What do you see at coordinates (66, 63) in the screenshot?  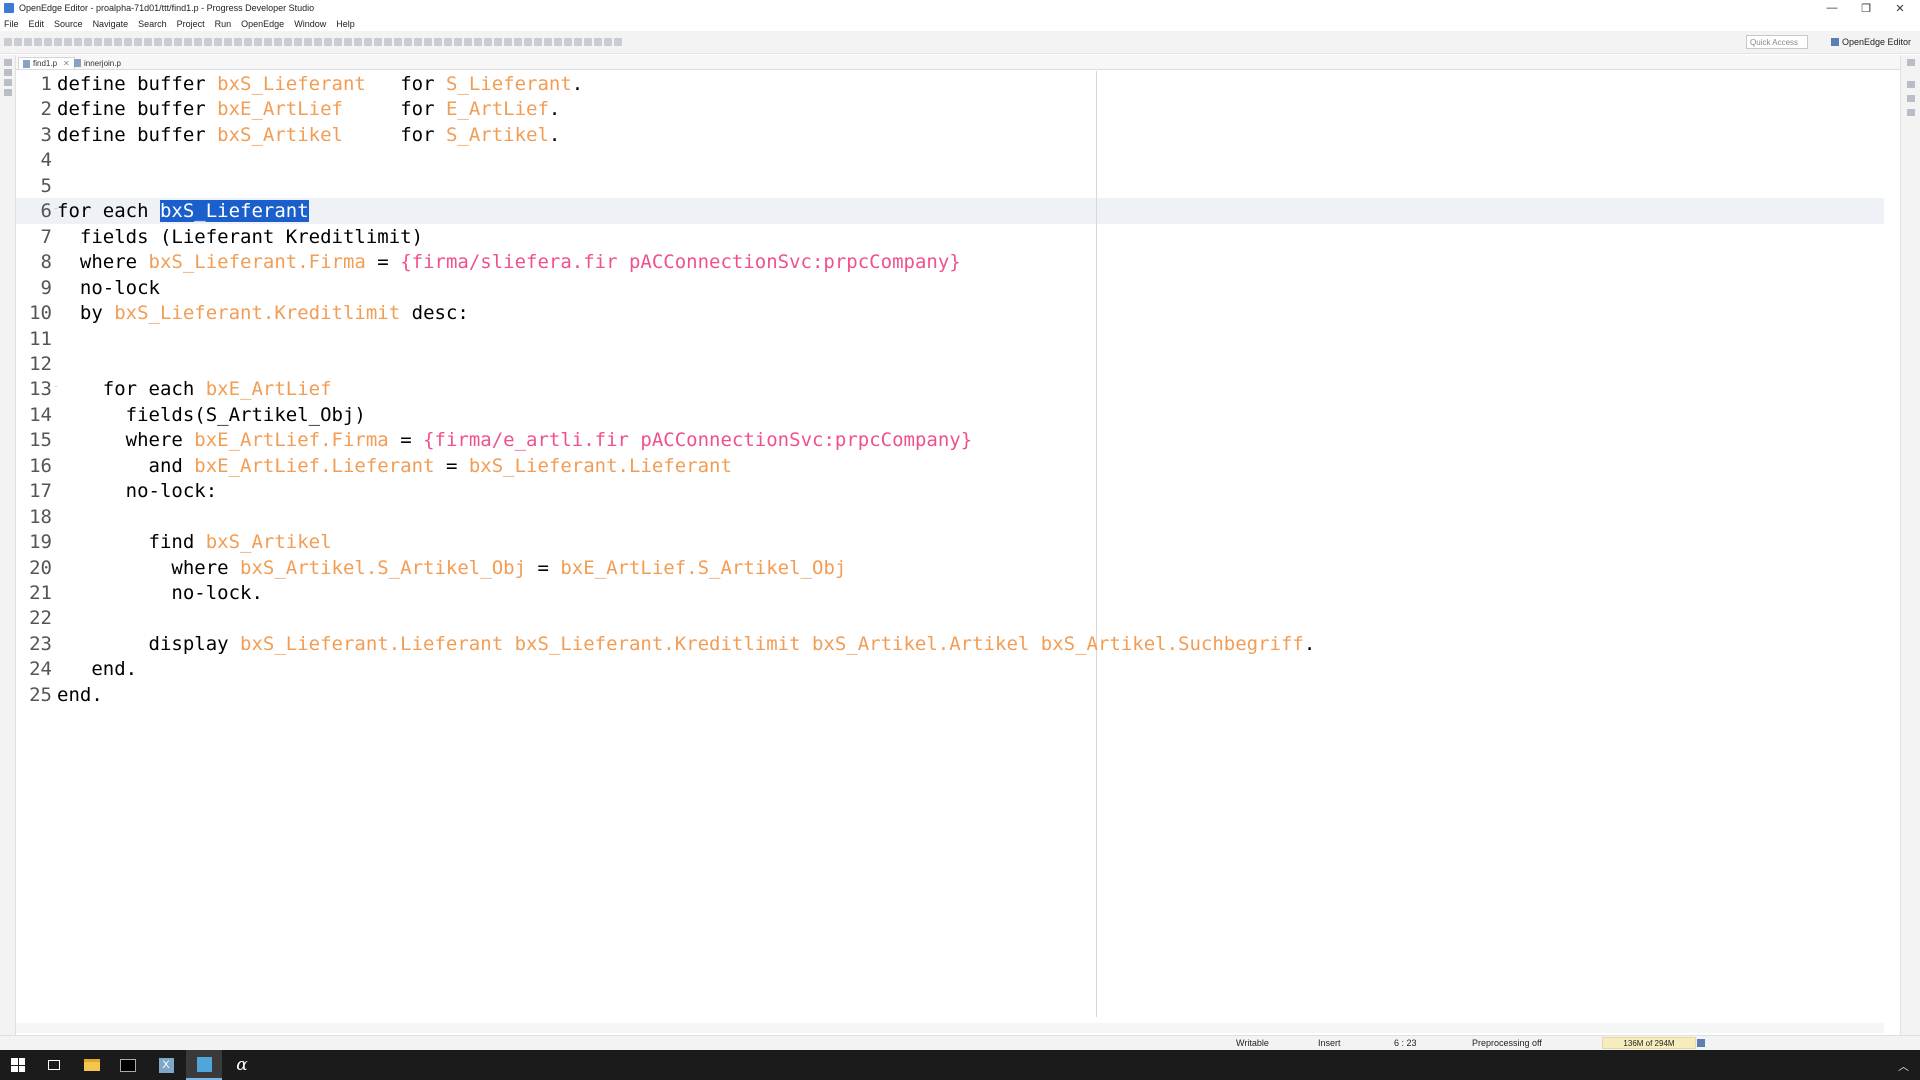 I see `close-tab-icon: ✕` at bounding box center [66, 63].